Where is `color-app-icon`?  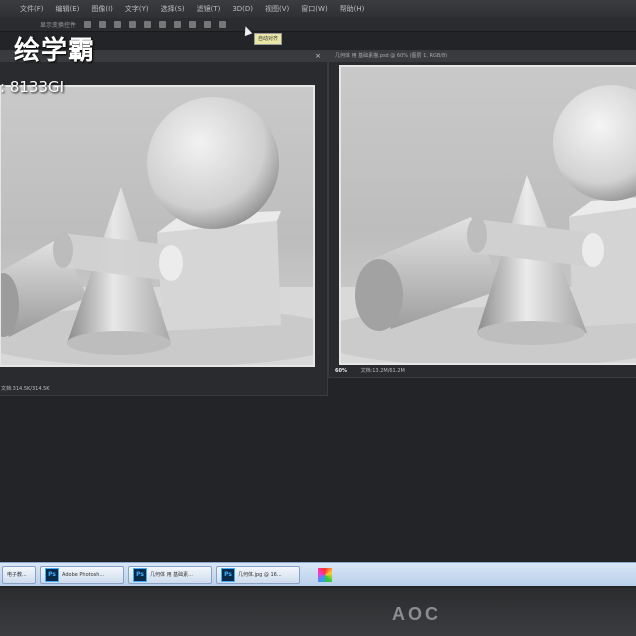 color-app-icon is located at coordinates (325, 574).